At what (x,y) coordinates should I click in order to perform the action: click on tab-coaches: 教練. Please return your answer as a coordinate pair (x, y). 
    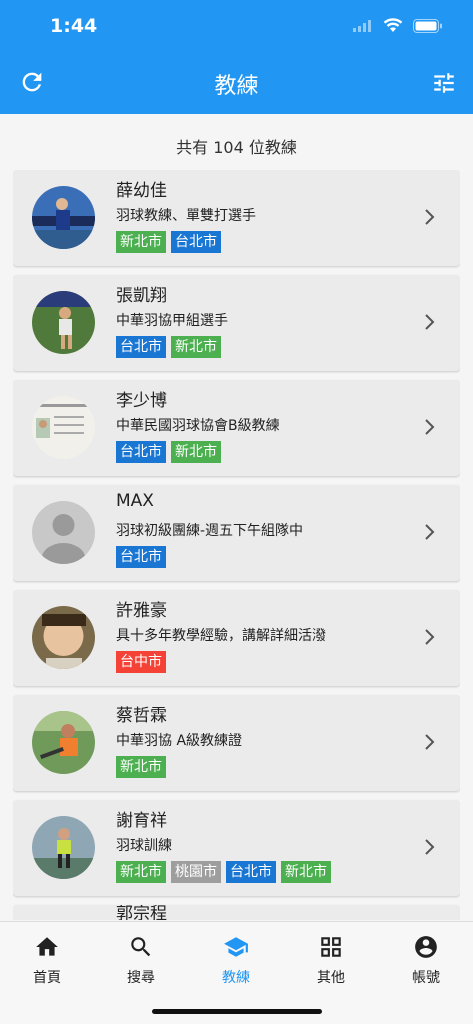
    Looking at the image, I should click on (236, 960).